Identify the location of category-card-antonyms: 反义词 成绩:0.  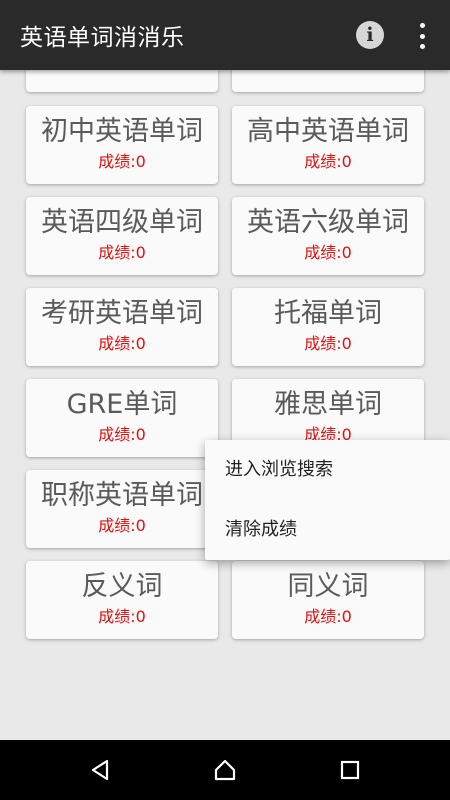
(122, 600).